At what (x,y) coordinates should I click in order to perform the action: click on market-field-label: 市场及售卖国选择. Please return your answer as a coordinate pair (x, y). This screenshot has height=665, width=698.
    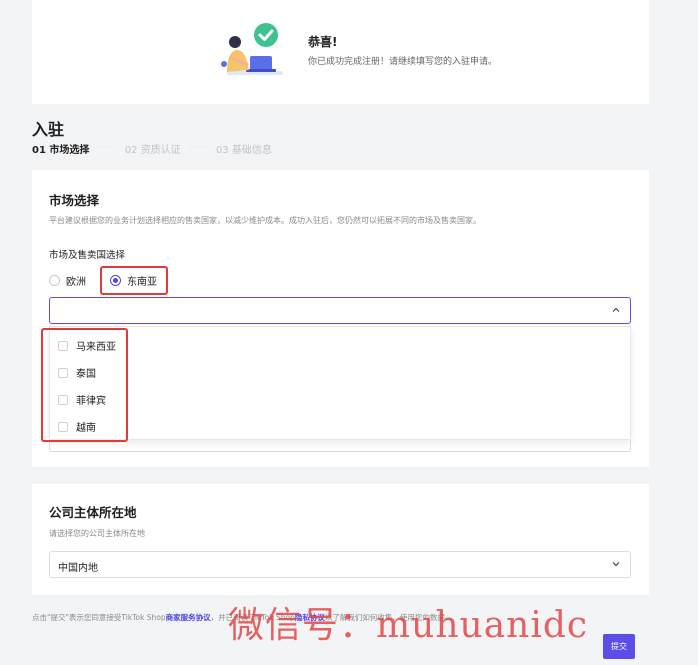
    Looking at the image, I should click on (87, 255).